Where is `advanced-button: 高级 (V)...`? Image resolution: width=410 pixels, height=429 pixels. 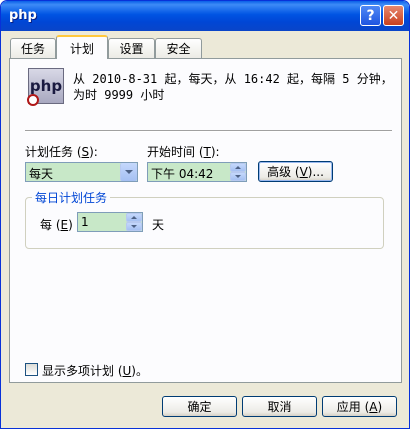 advanced-button: 高级 (V)... is located at coordinates (295, 171).